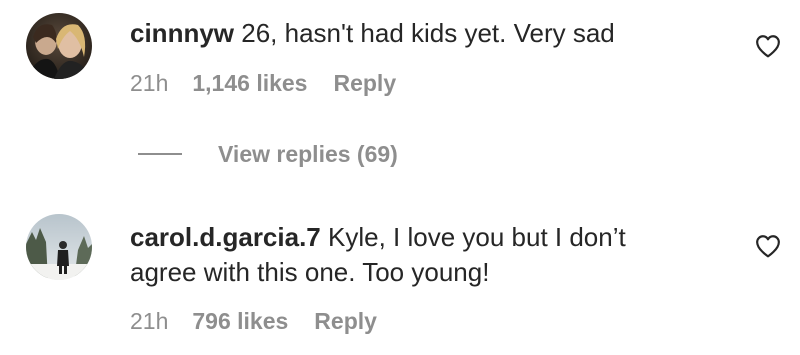 The height and width of the screenshot is (355, 800). I want to click on username-link: carol.d.garcia.7, so click(225, 237).